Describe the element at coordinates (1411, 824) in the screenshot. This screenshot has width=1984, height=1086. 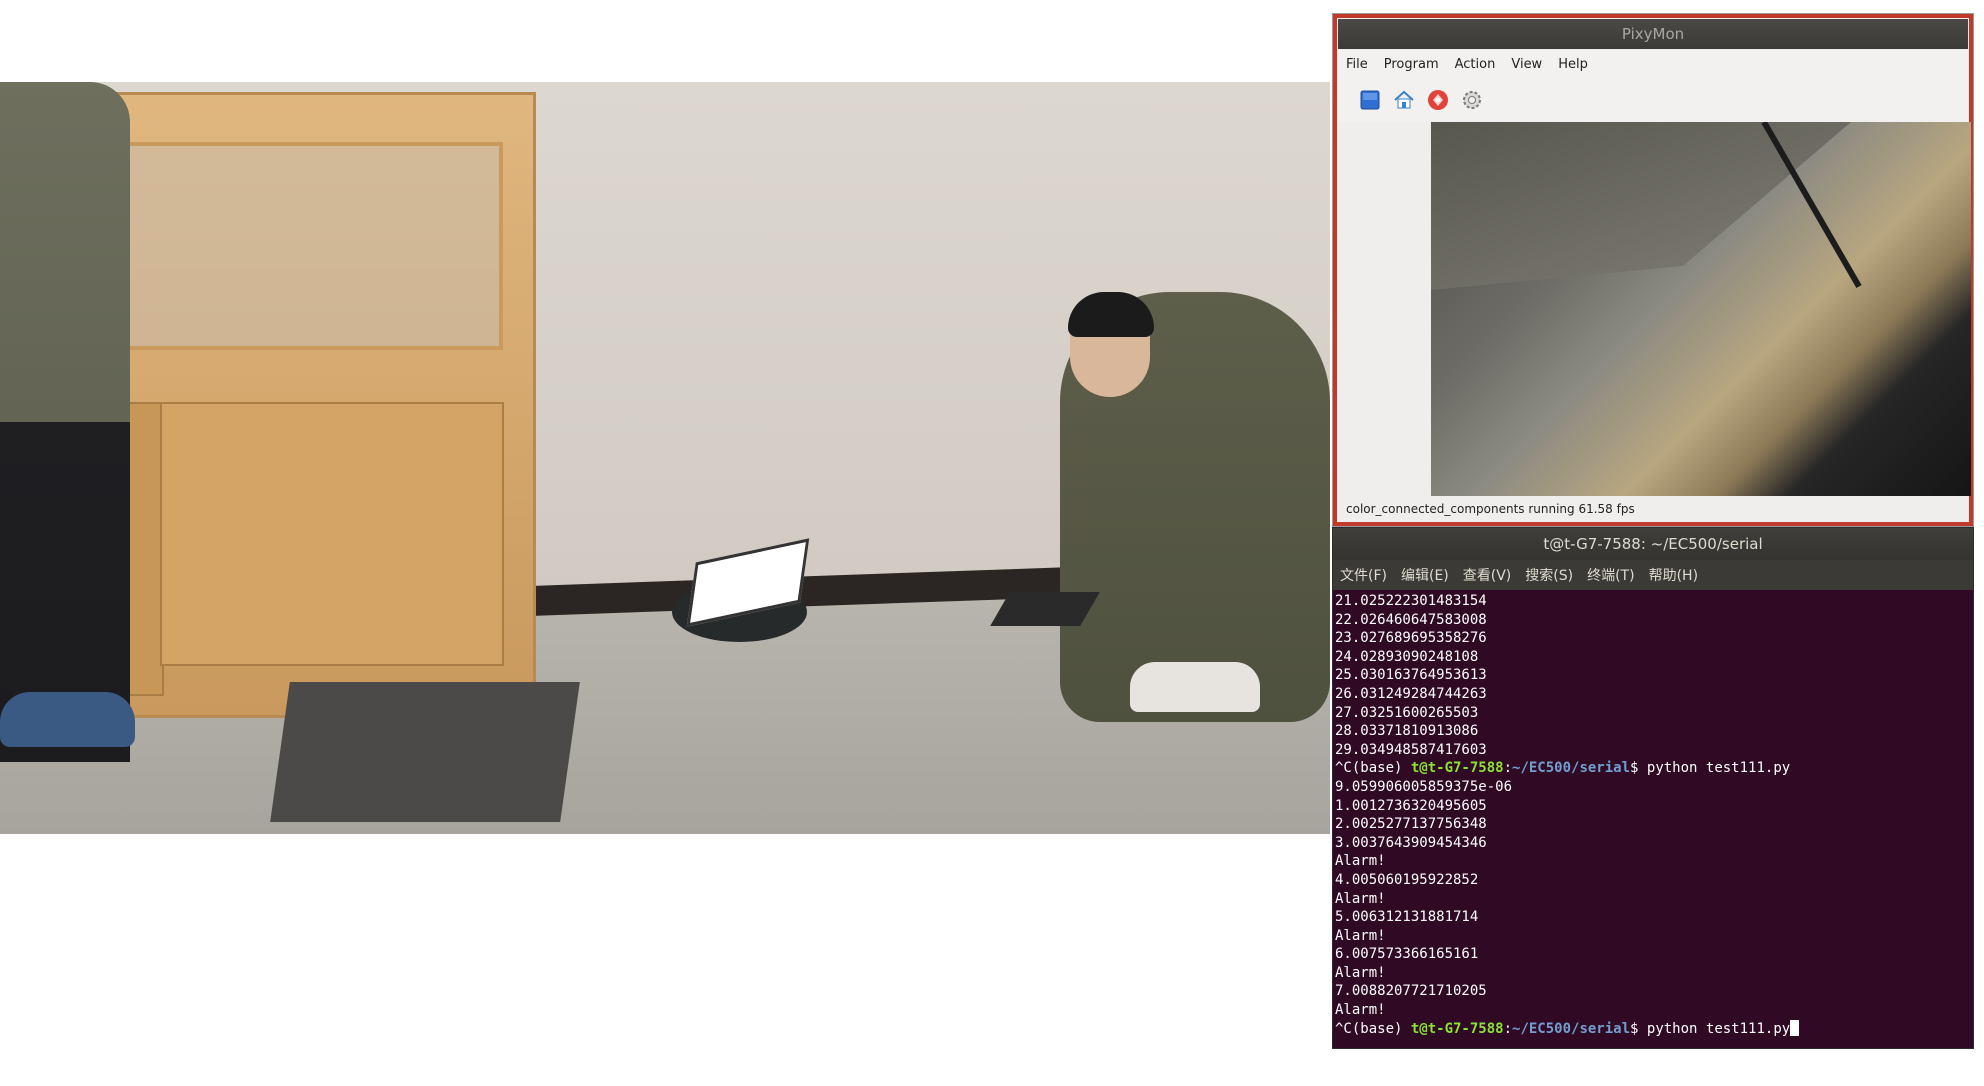
I see `output-line: 2.0025277137756348` at that location.